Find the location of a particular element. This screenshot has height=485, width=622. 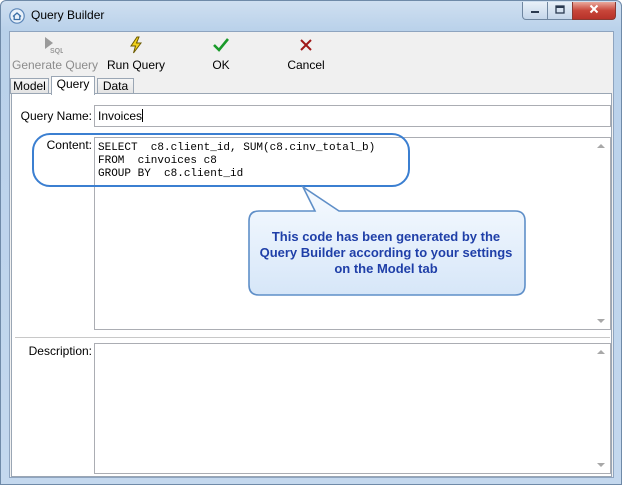

callout-line: Query Builder according to your settings is located at coordinates (386, 252).